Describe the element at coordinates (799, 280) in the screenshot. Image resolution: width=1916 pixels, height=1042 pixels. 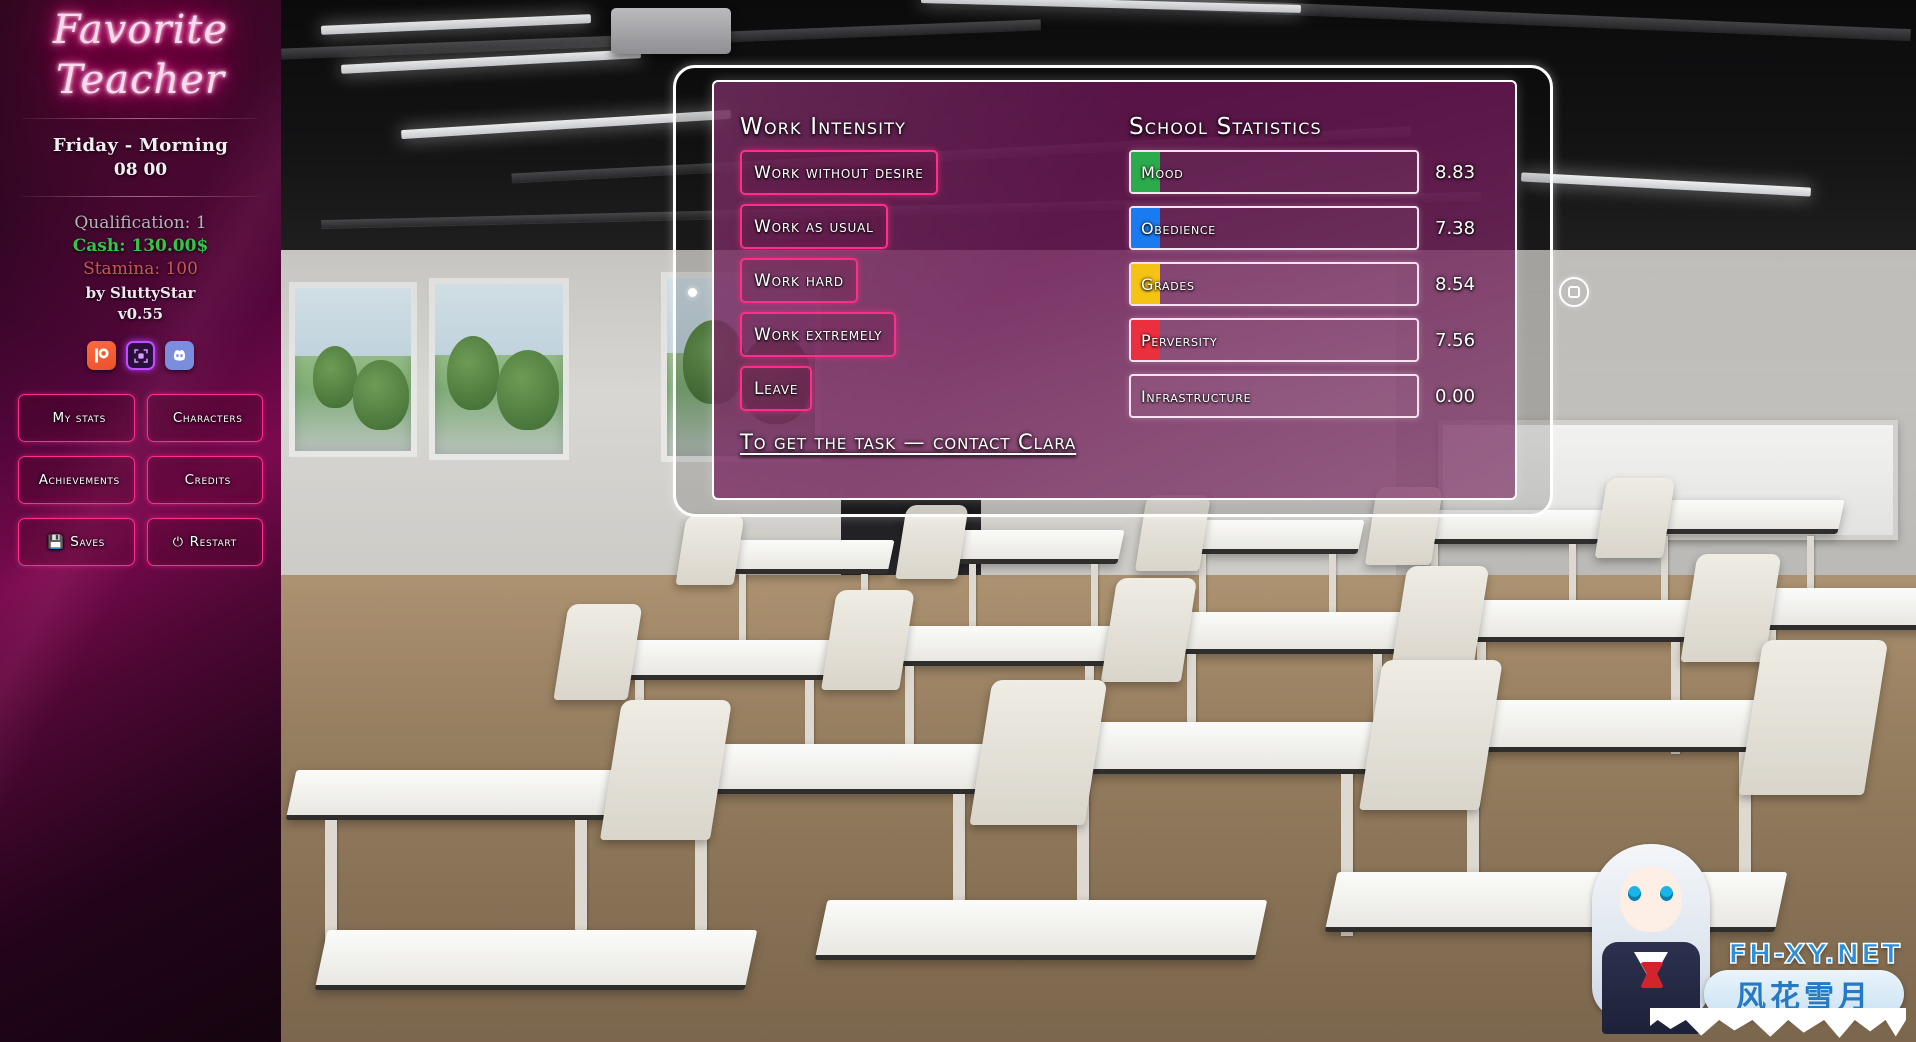
I see `work-option-hard: Work hard` at that location.